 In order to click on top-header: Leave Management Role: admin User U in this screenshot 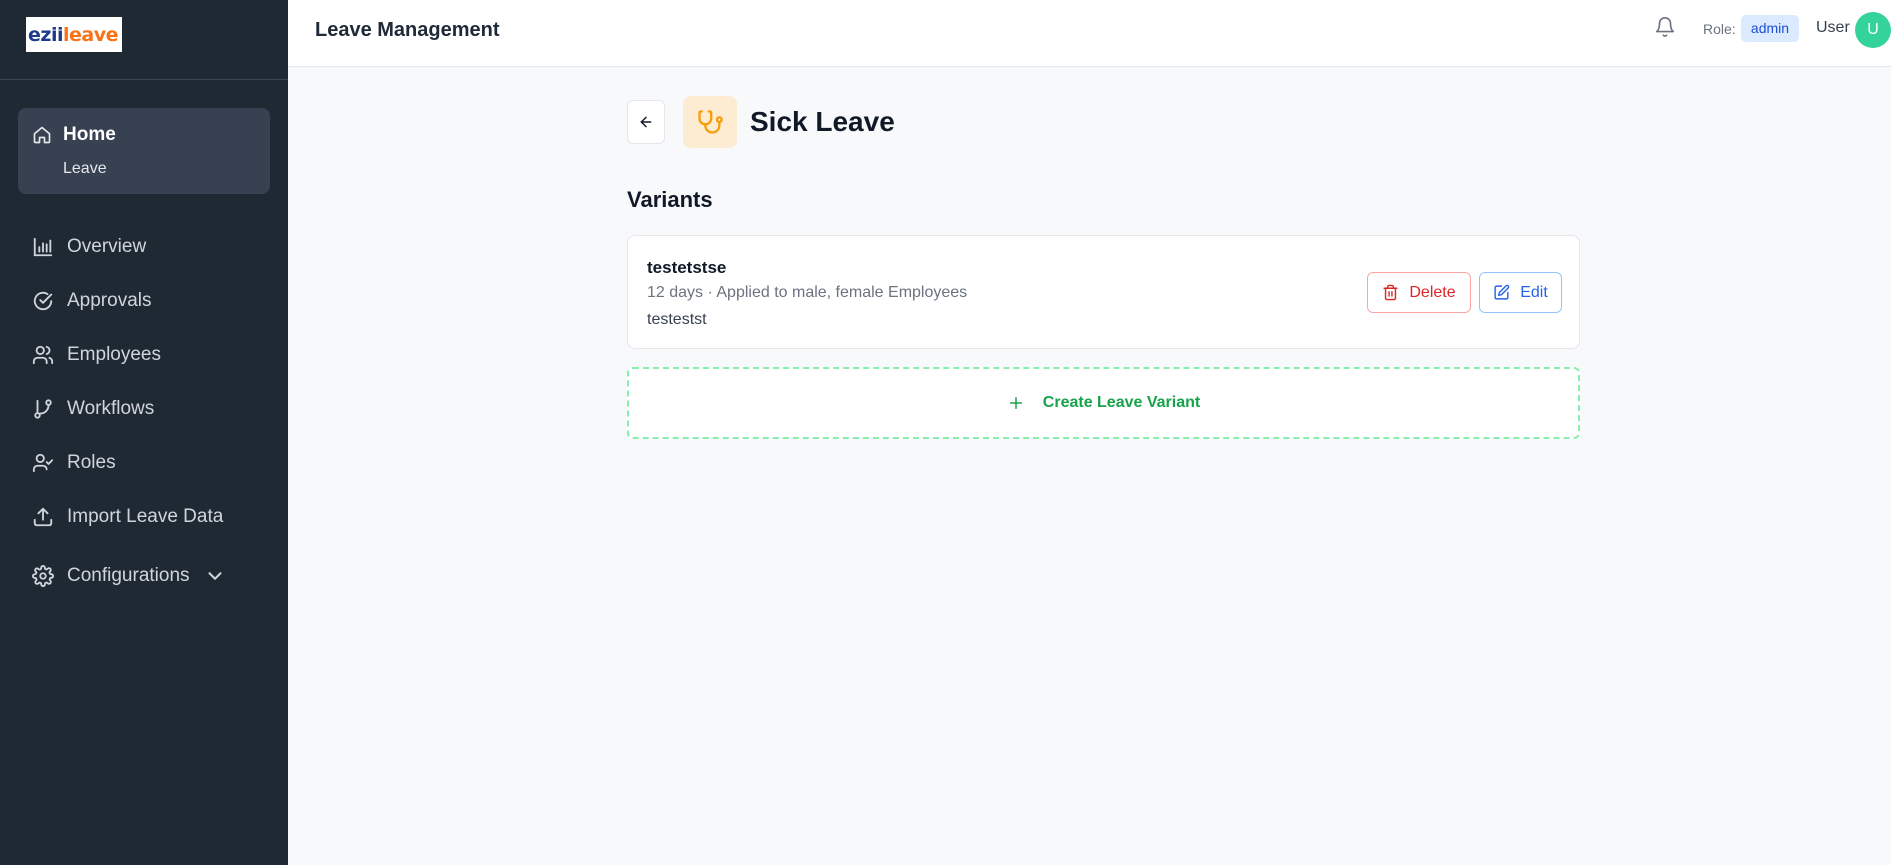, I will do `click(1089, 33)`.